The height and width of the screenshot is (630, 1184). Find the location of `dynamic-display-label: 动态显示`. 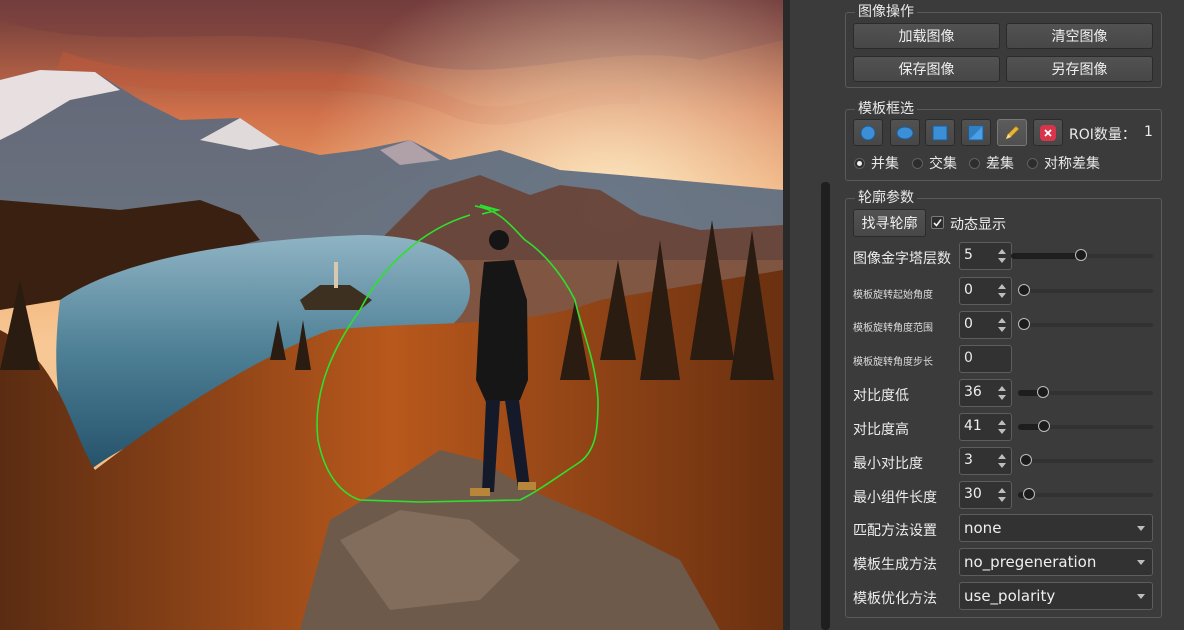

dynamic-display-label: 动态显示 is located at coordinates (978, 225).